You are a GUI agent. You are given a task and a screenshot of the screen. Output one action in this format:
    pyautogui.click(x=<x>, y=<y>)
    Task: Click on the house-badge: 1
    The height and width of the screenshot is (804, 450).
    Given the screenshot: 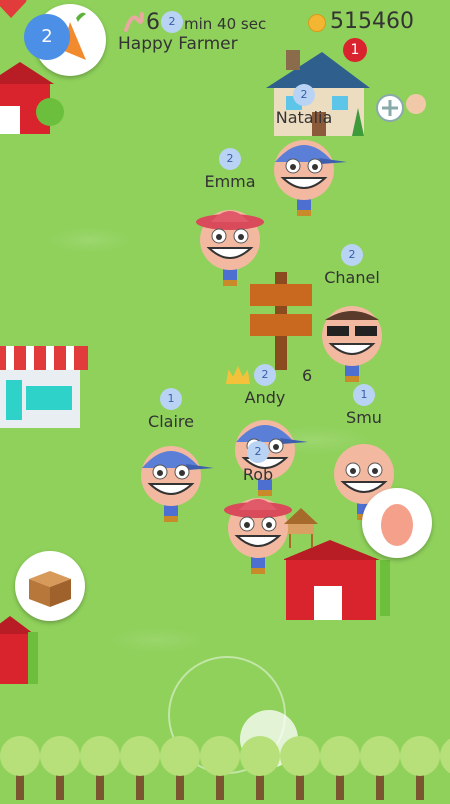 What is the action you would take?
    pyautogui.click(x=355, y=50)
    